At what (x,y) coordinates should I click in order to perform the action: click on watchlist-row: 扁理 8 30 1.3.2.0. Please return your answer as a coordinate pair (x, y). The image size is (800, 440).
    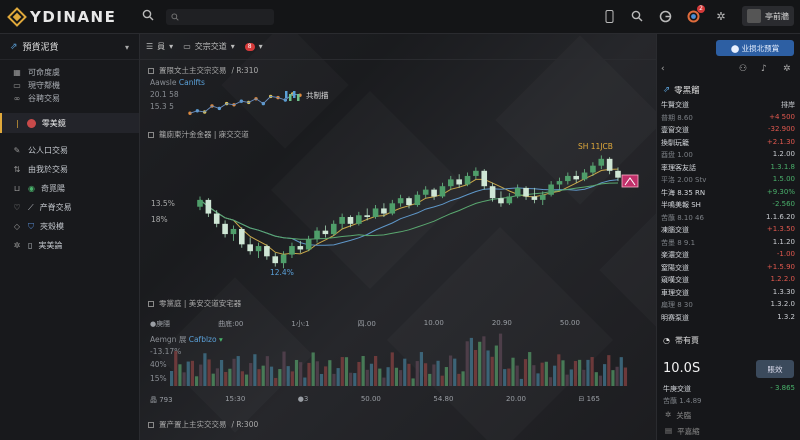
    Looking at the image, I should click on (728, 306).